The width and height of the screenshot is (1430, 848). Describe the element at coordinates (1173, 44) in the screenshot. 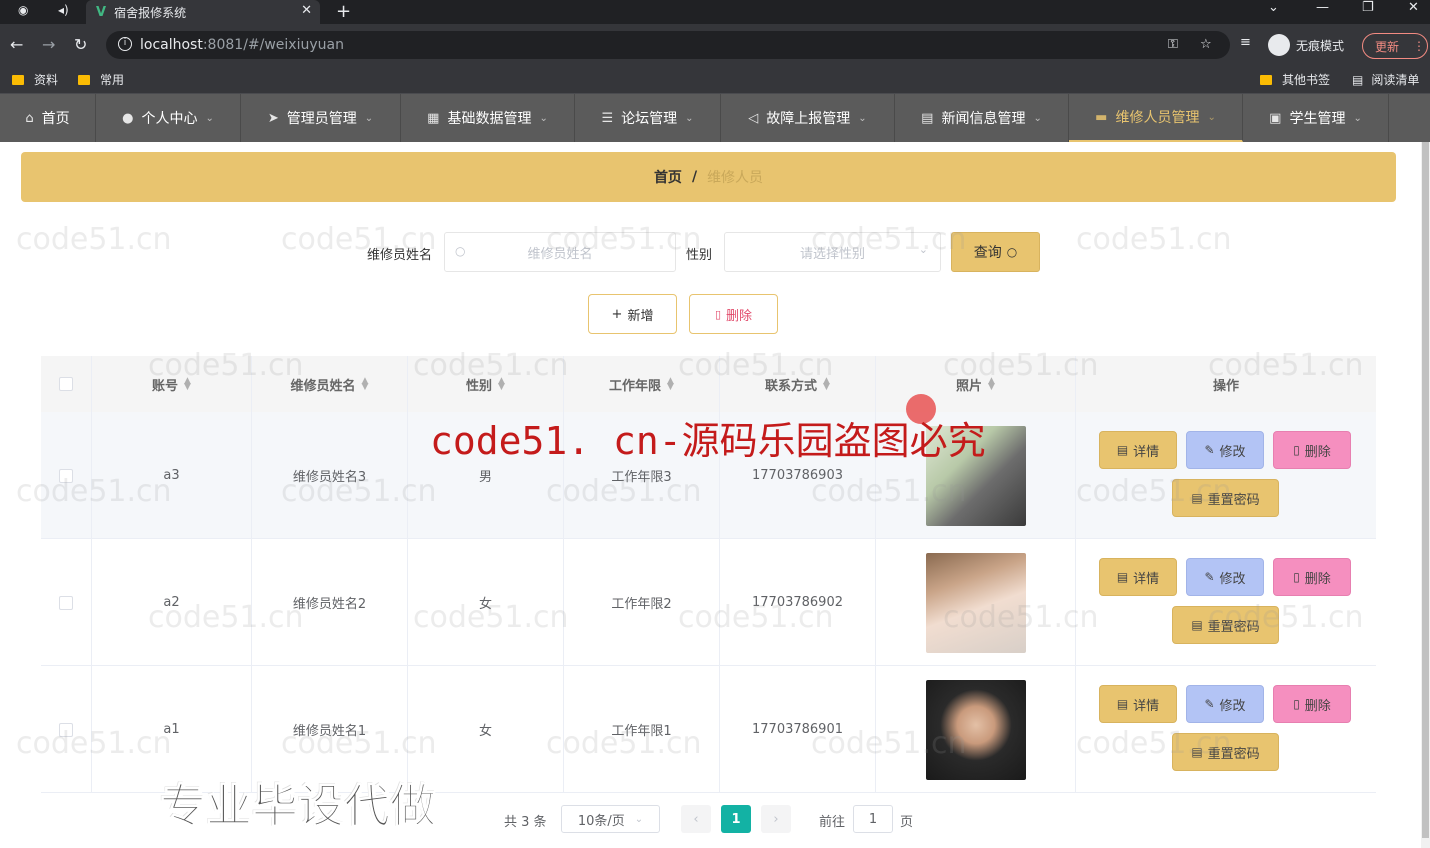

I see `key-icon: ⚿` at that location.